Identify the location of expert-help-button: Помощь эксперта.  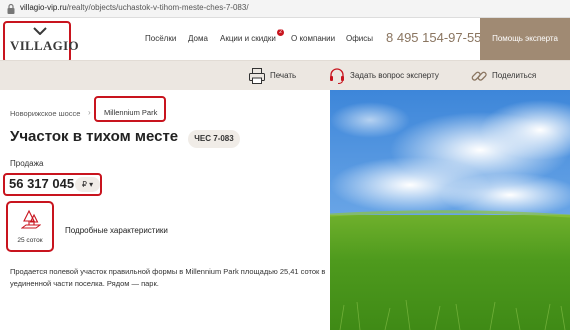
(525, 39).